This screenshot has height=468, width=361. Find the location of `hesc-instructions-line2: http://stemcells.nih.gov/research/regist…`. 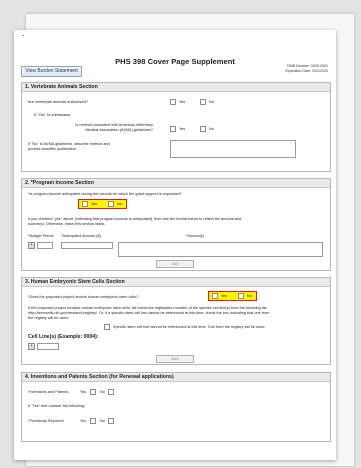

hesc-instructions-line2: http://stemcells.nih.gov/research/regist… is located at coordinates (149, 313).